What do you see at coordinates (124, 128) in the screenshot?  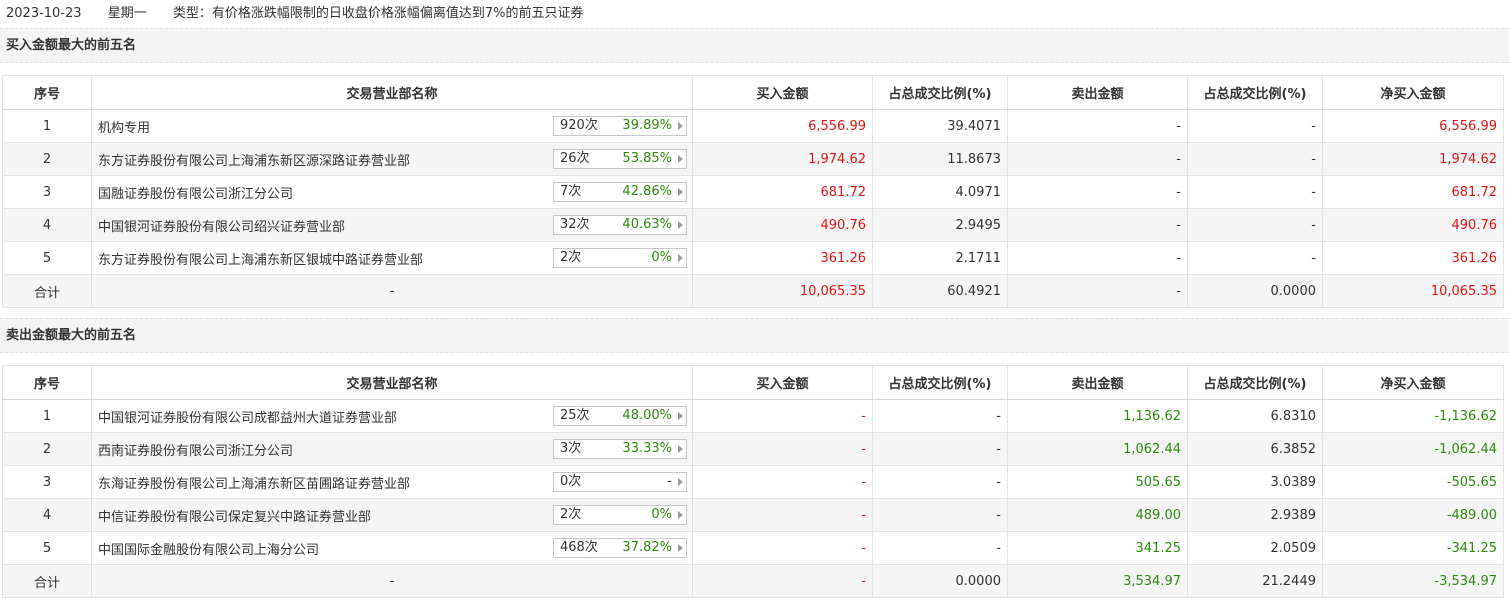 I see `branch-name: 机构专用` at bounding box center [124, 128].